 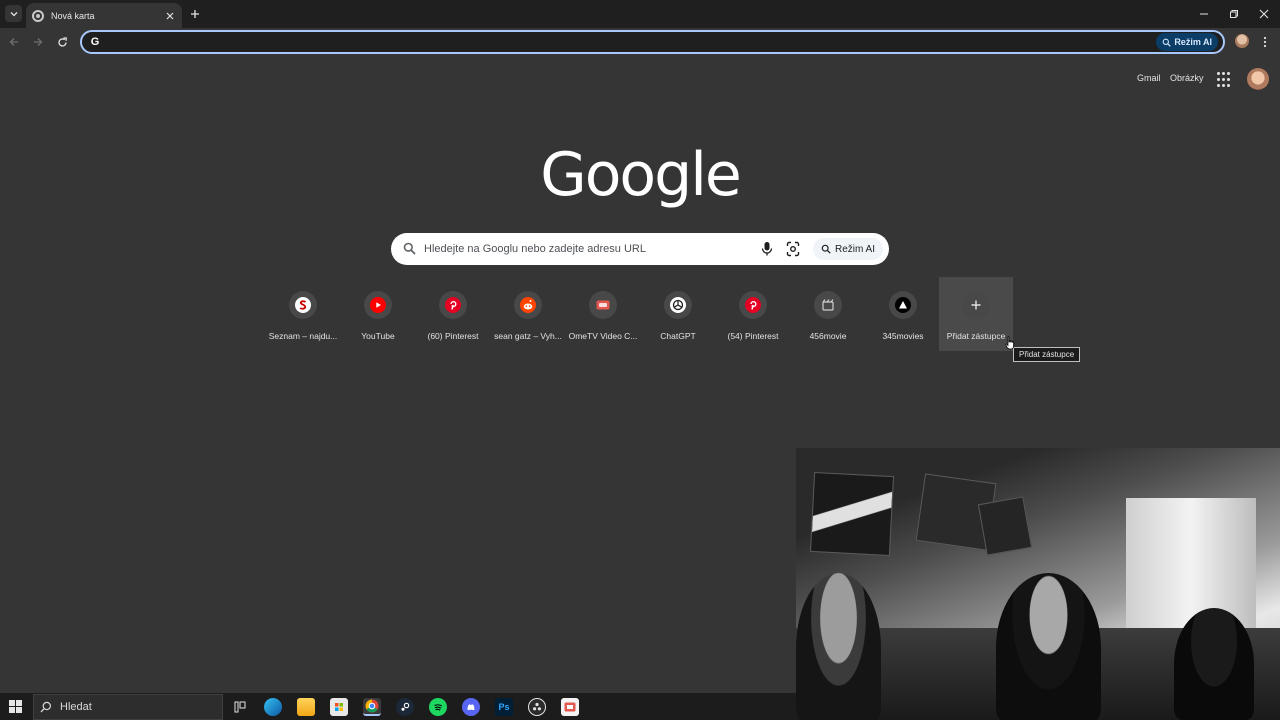 I want to click on restore-button, so click(x=1234, y=14).